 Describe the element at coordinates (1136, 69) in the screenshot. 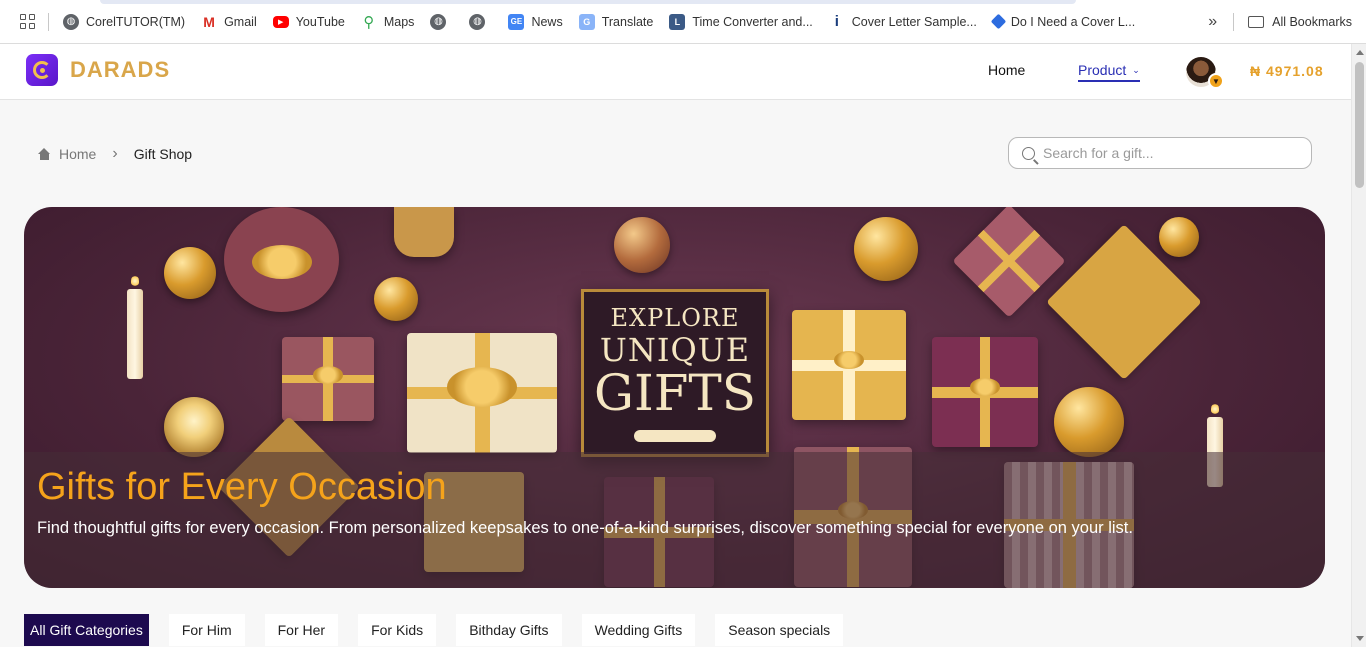

I see `chevron-down-icon: ⌄` at that location.